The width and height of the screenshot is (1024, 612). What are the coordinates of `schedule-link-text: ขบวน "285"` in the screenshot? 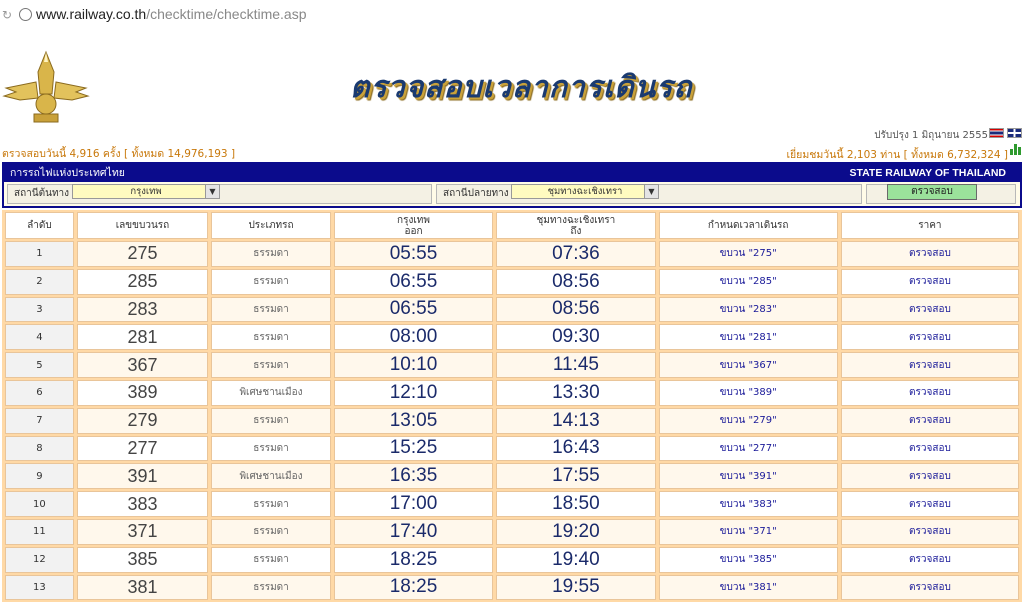 It's located at (748, 281).